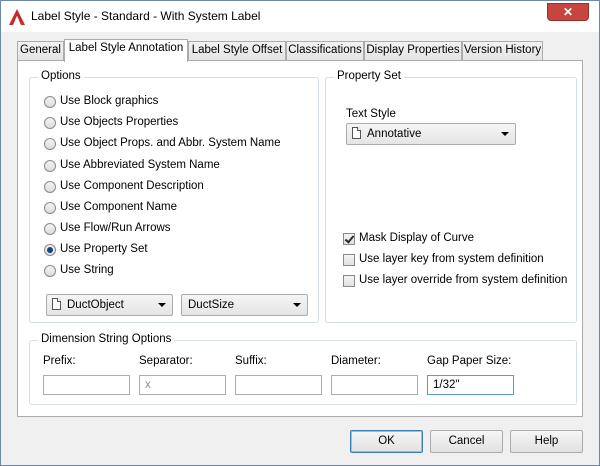  I want to click on text-style-label: Text Style, so click(371, 114).